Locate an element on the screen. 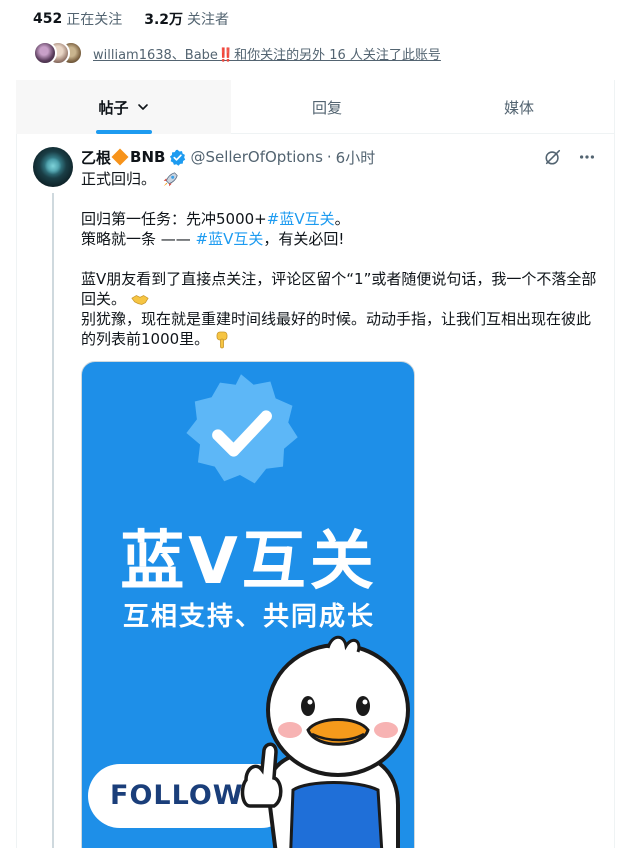 The height and width of the screenshot is (848, 628). display-name: 乙根 BNB is located at coordinates (123, 157).